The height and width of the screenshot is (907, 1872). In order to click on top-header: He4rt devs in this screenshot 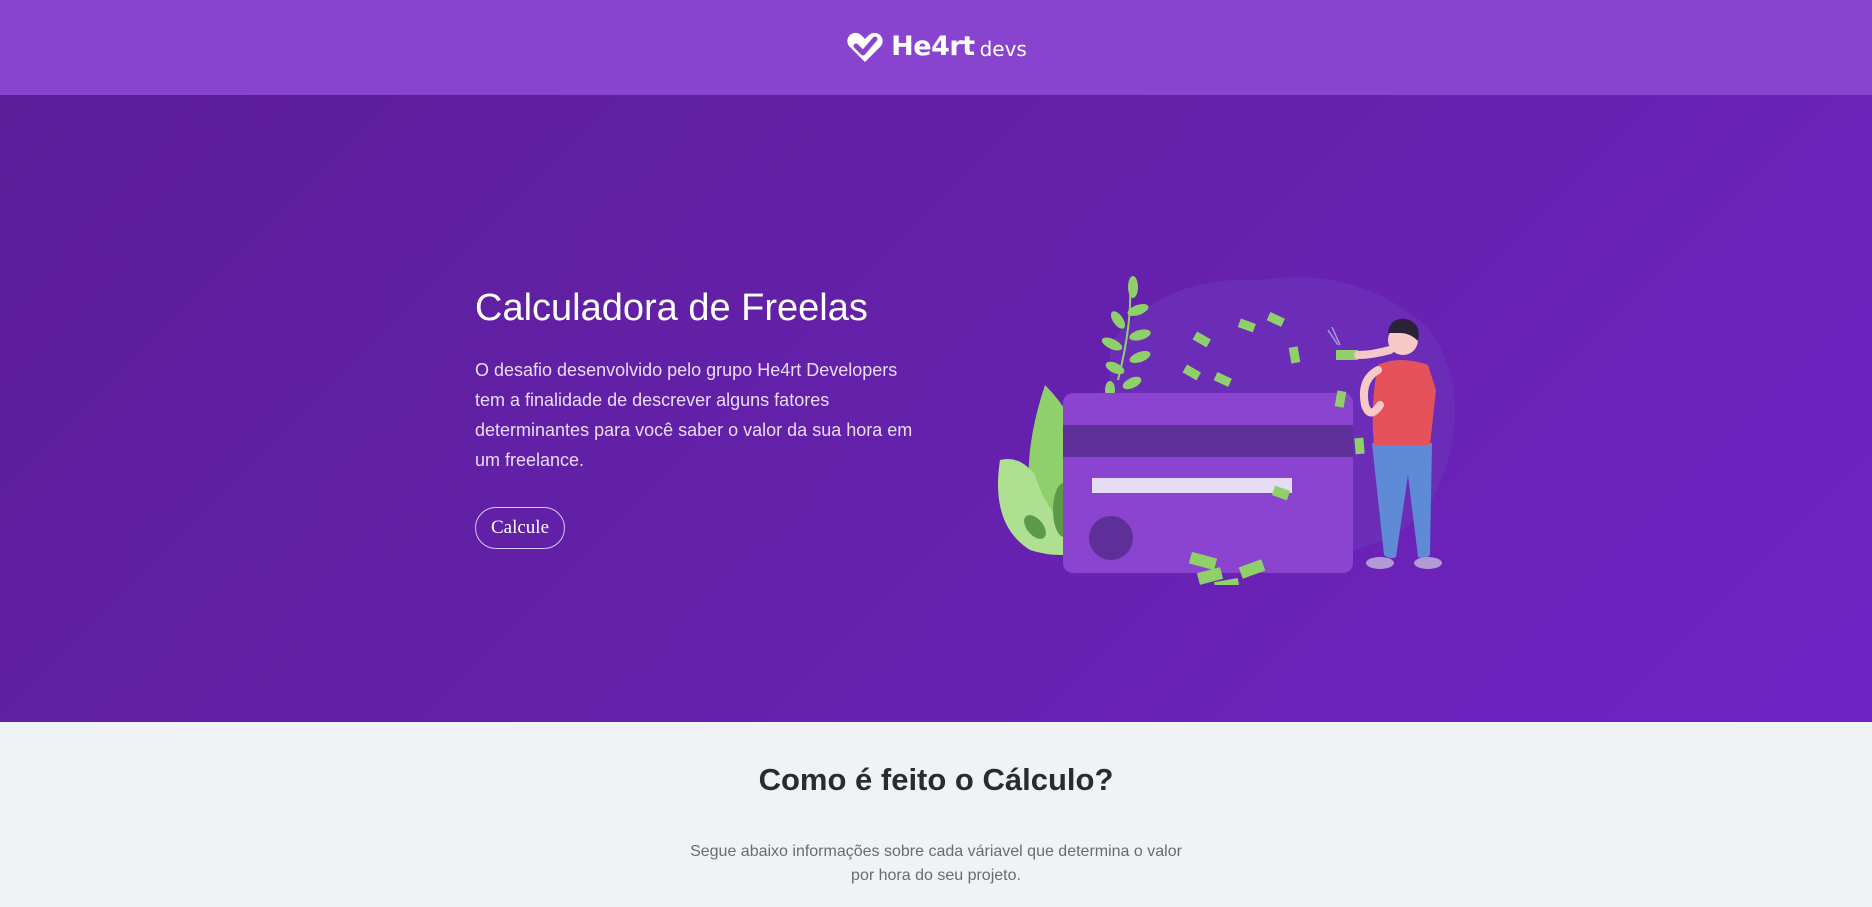, I will do `click(936, 47)`.